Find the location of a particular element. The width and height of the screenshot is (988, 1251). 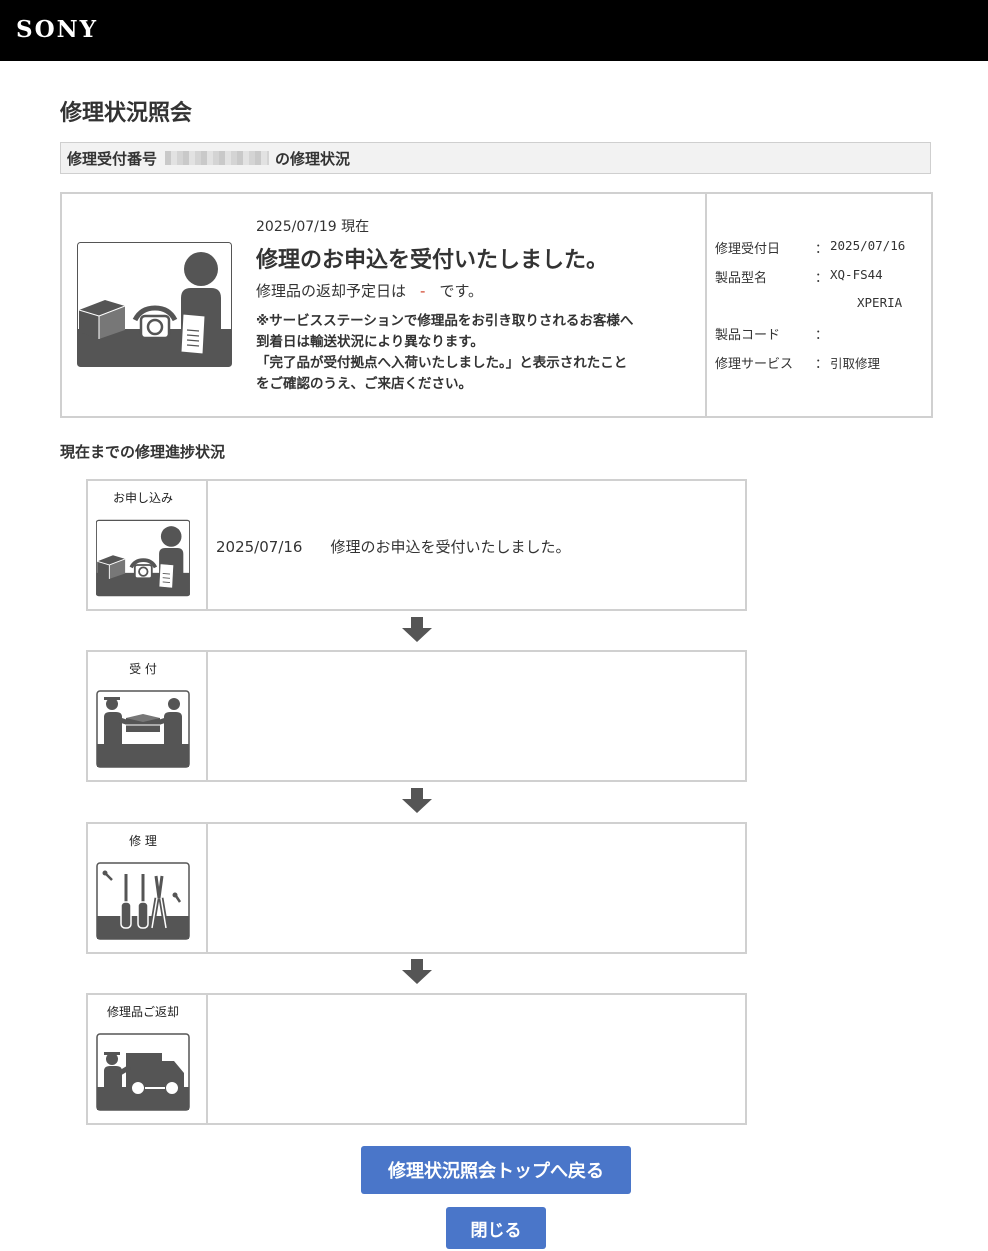

notice-line: 「完了品が受付拠点へ入荷いたしました。」と表示されたこと is located at coordinates (442, 363).